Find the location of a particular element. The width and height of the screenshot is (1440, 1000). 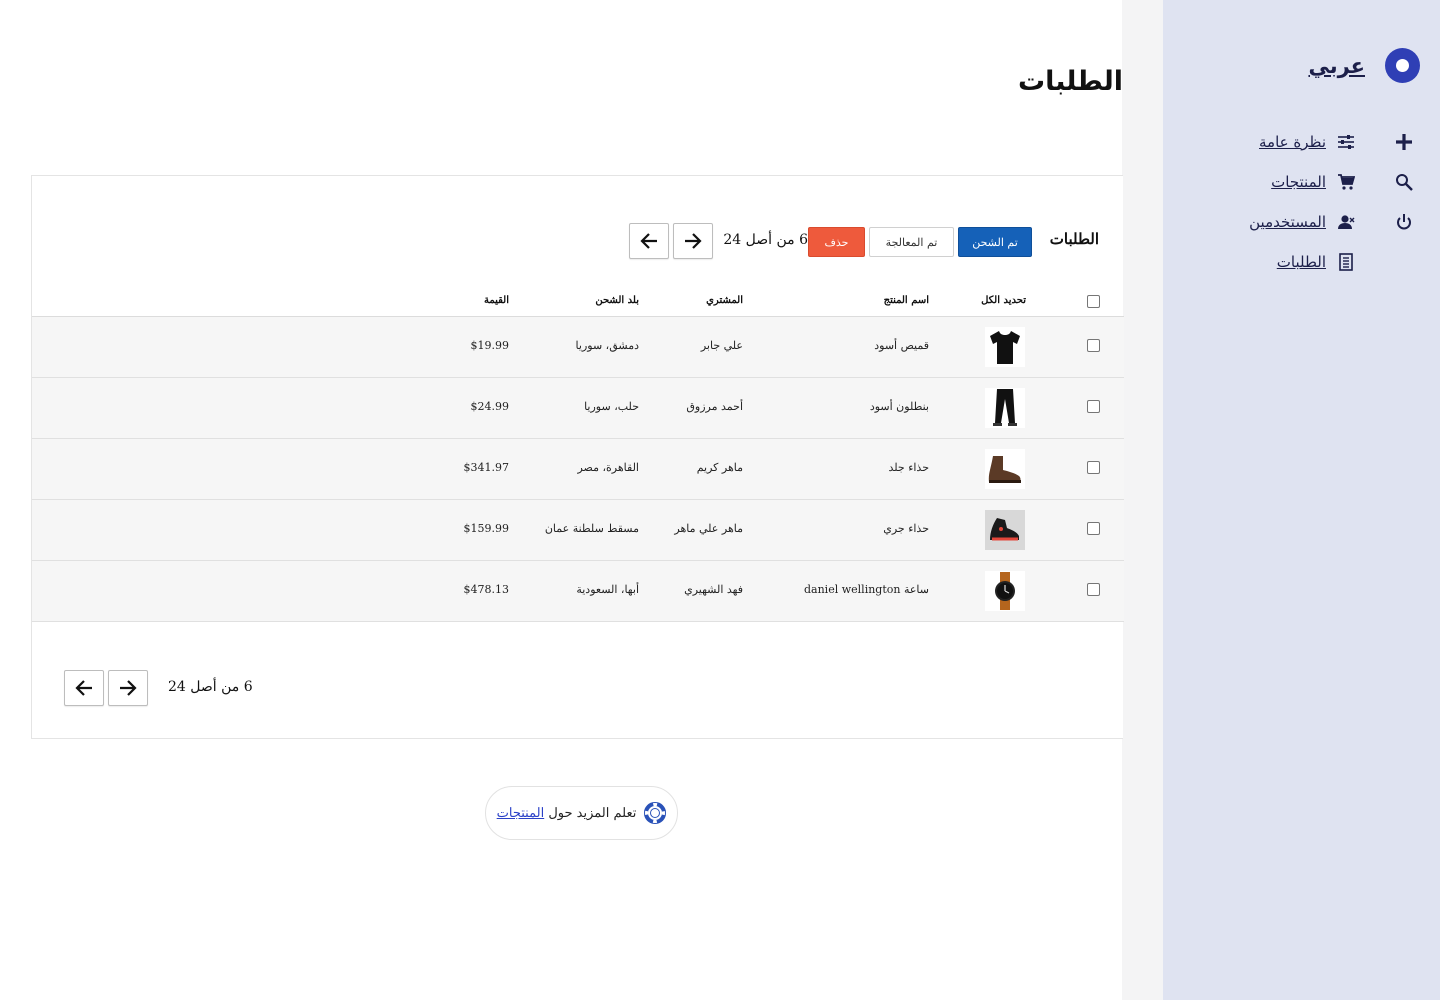

sidebar-item-users: المستخدمين is located at coordinates (1266, 222).